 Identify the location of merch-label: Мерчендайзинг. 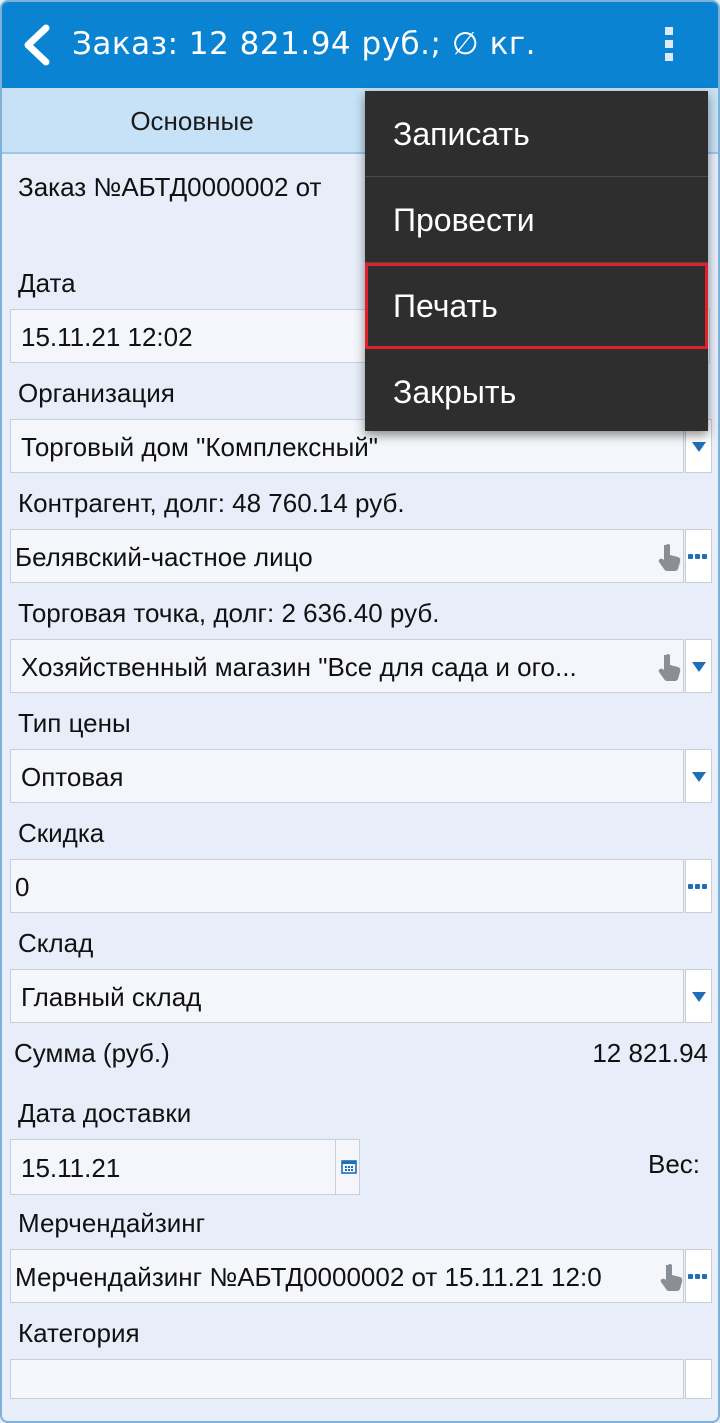
(112, 1223).